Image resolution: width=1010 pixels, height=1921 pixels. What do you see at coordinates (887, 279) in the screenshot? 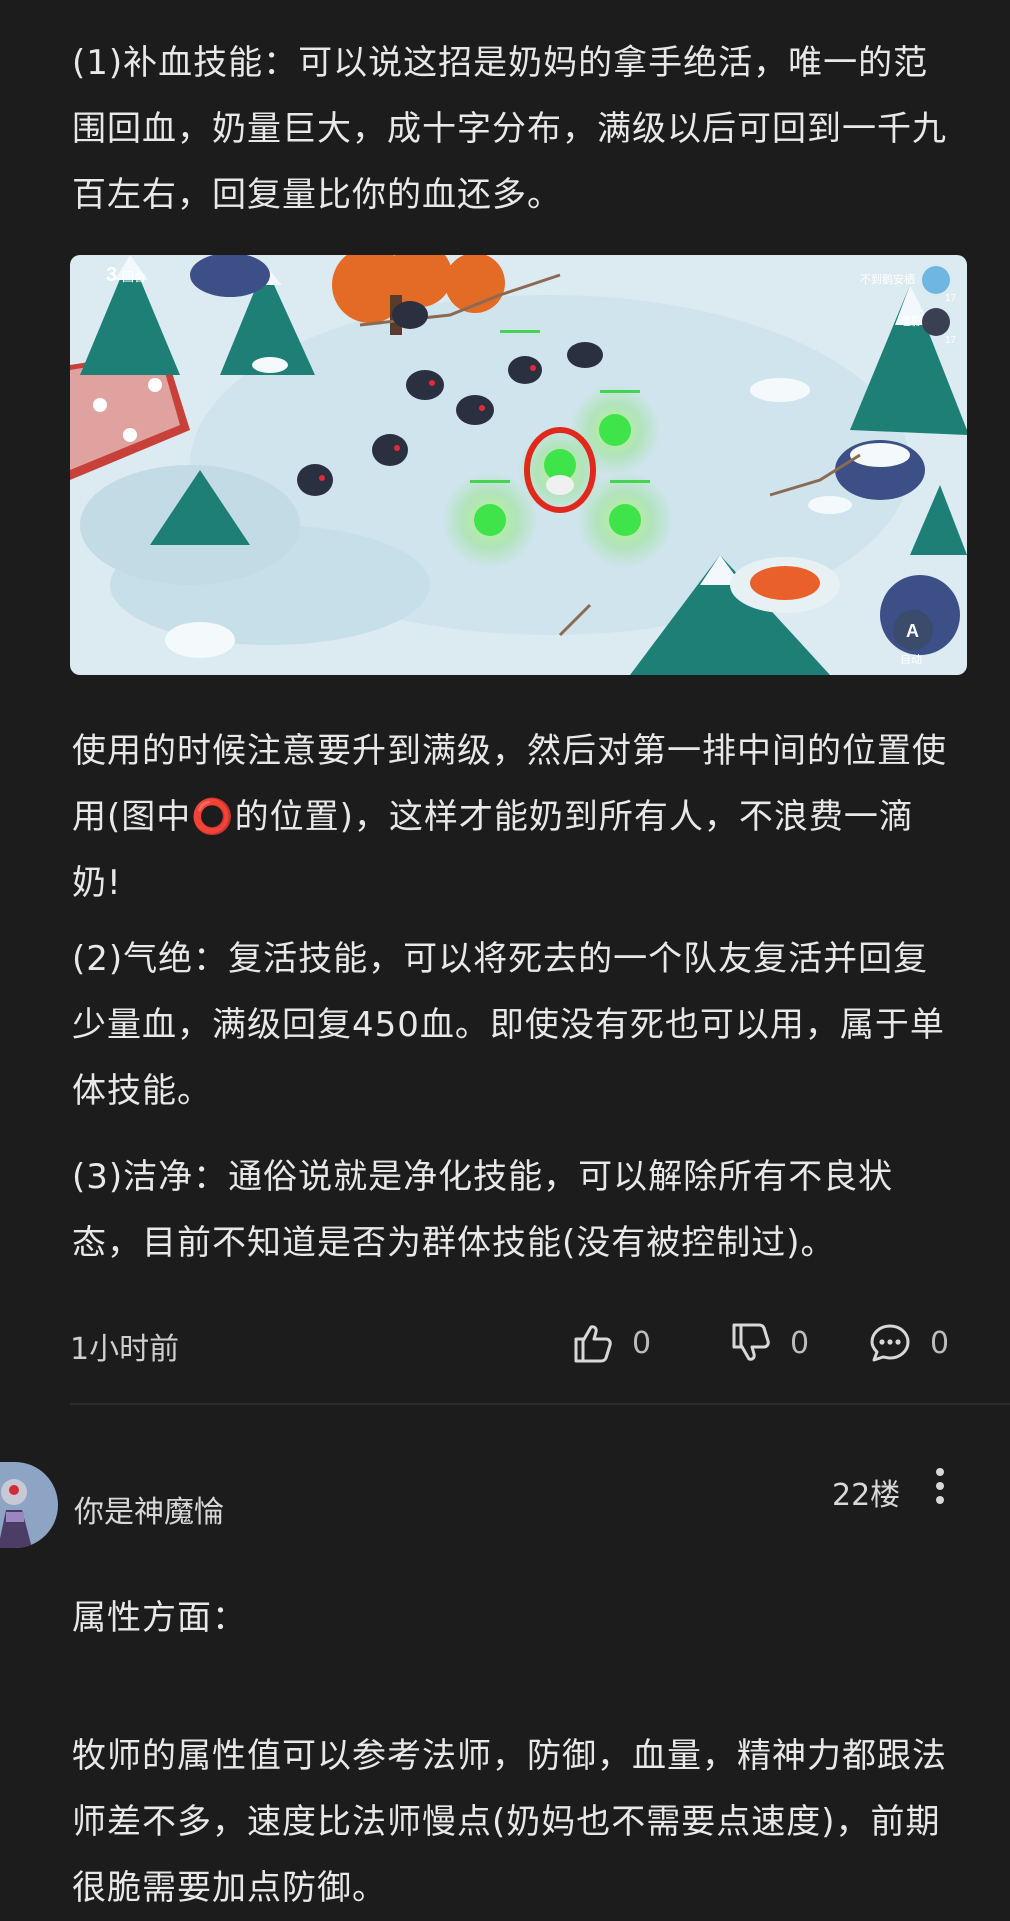
I see `hud-player1-name: 不到鹅安栖` at bounding box center [887, 279].